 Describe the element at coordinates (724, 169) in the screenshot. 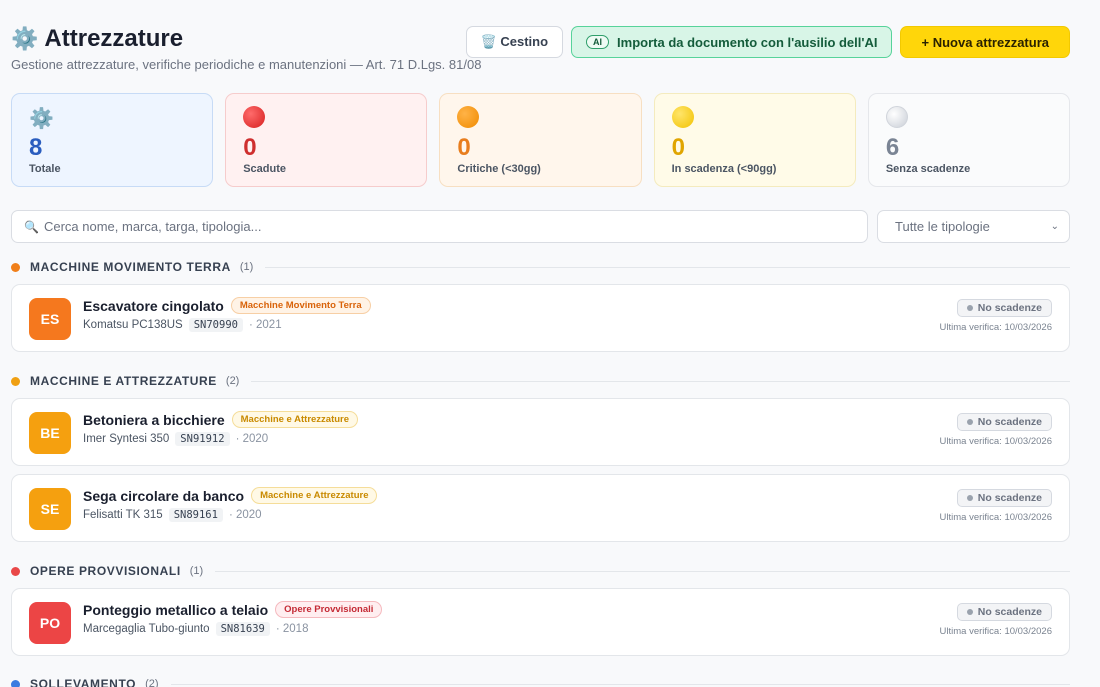

I see `stat-label: In scadenza (<90gg)` at that location.